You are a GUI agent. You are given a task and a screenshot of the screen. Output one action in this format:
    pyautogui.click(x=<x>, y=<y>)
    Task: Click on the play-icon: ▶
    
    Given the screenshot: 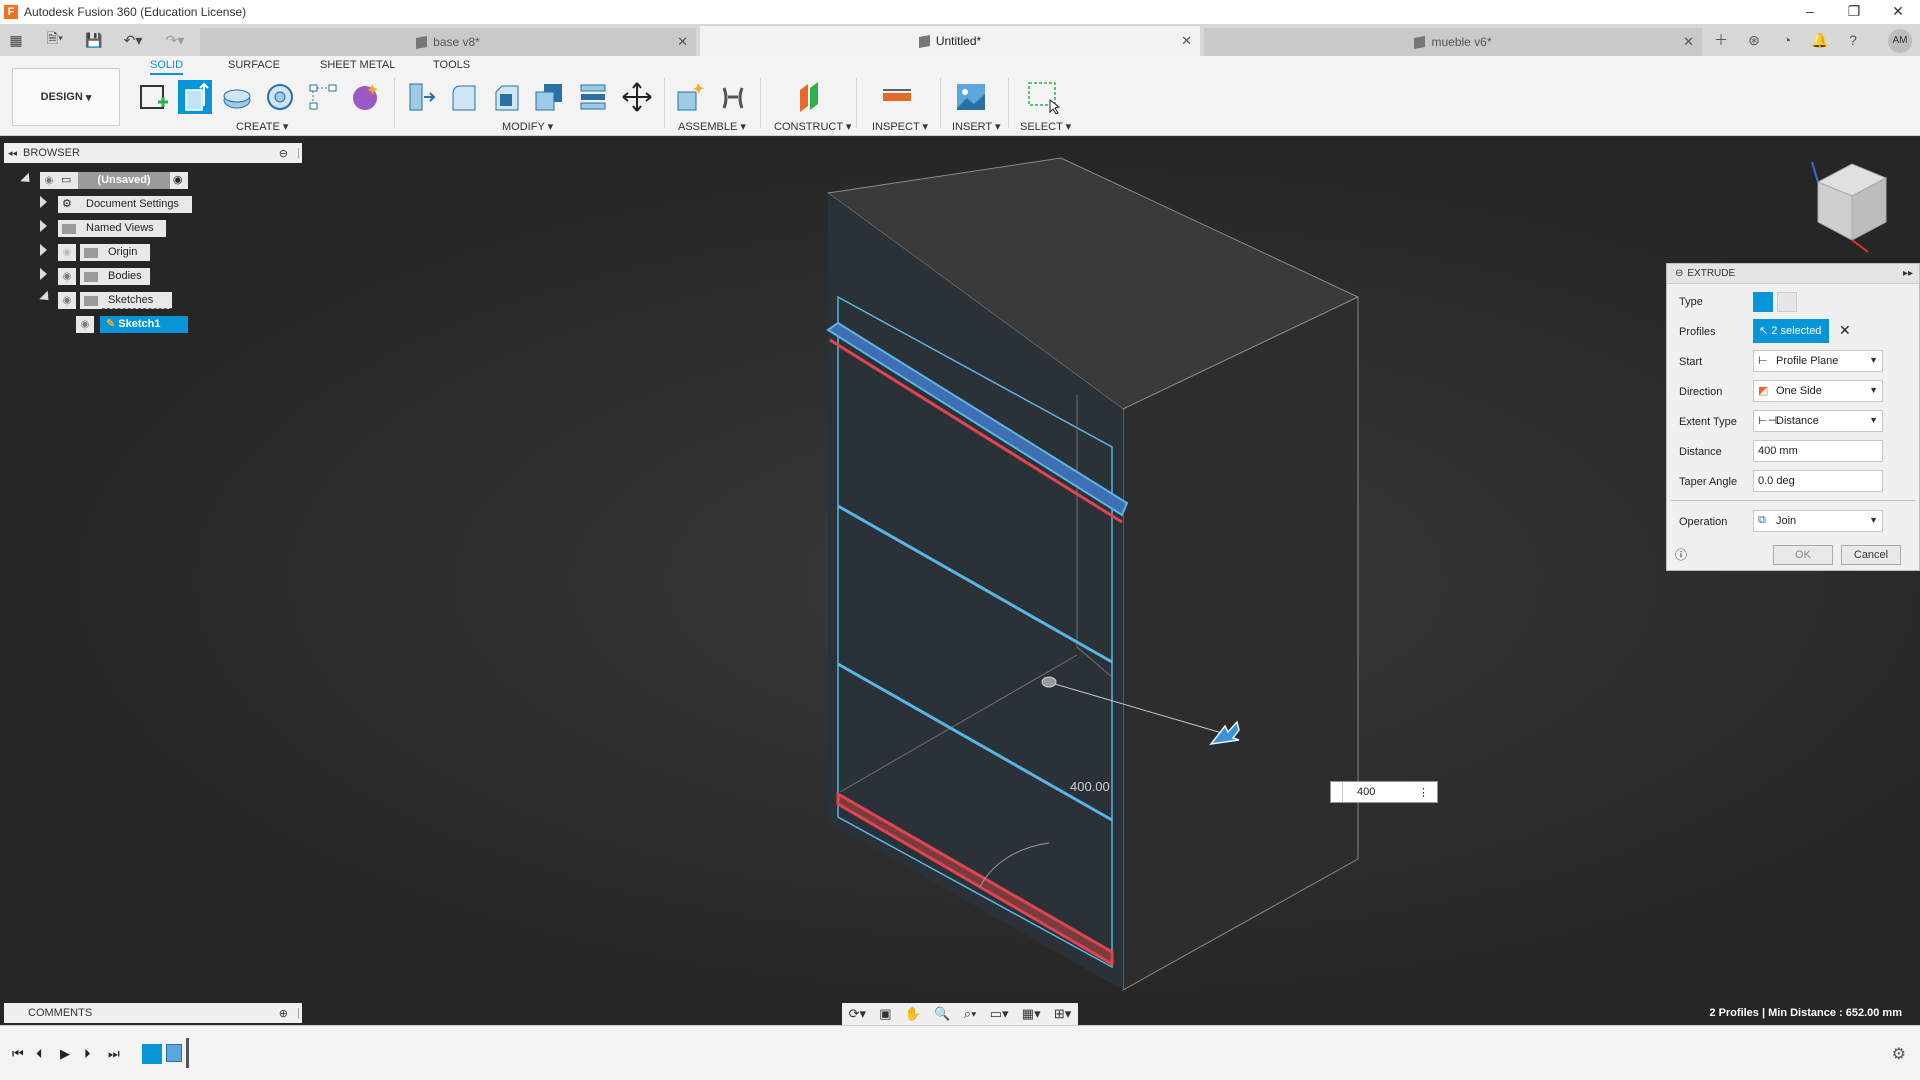 What is the action you would take?
    pyautogui.click(x=65, y=1054)
    